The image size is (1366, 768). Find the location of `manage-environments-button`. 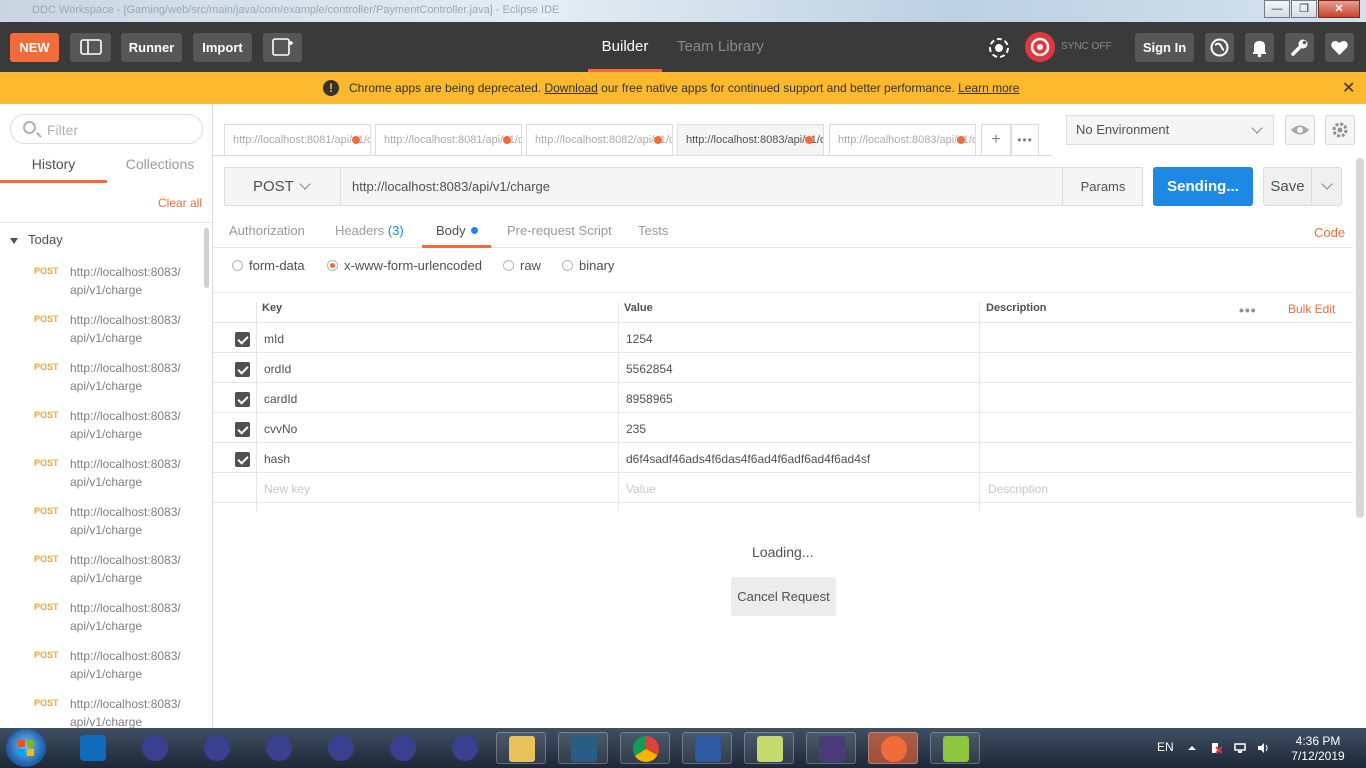

manage-environments-button is located at coordinates (1340, 130).